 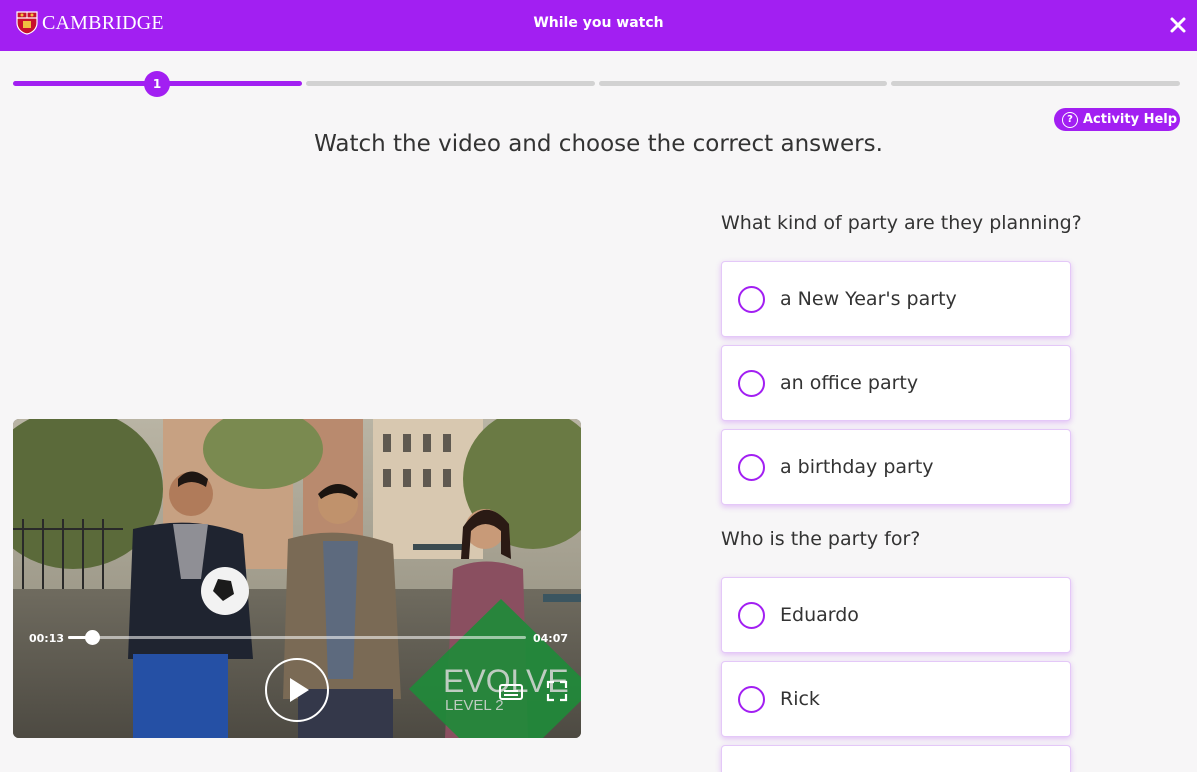 I want to click on option-label: an office party, so click(x=849, y=383).